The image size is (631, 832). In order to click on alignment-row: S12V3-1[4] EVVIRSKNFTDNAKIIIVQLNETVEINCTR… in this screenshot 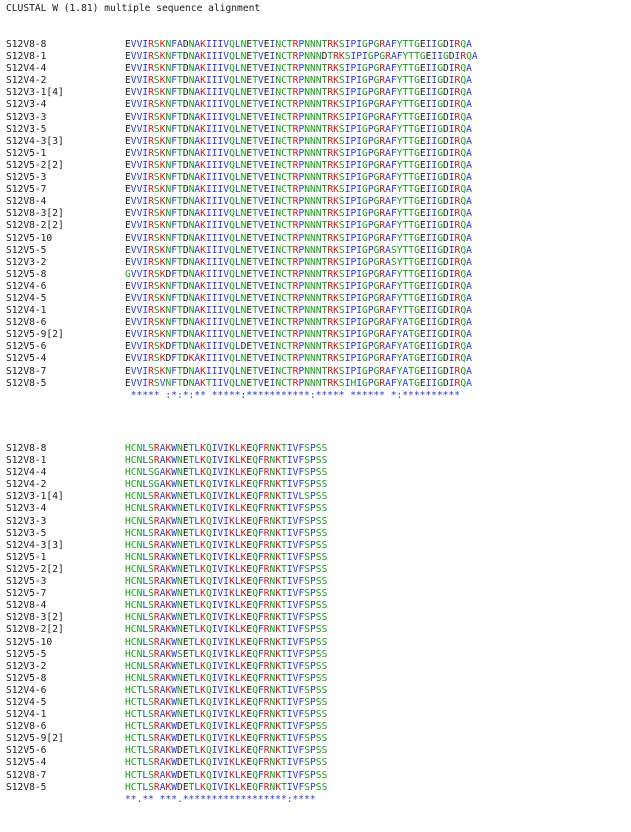, I will do `click(315, 93)`.